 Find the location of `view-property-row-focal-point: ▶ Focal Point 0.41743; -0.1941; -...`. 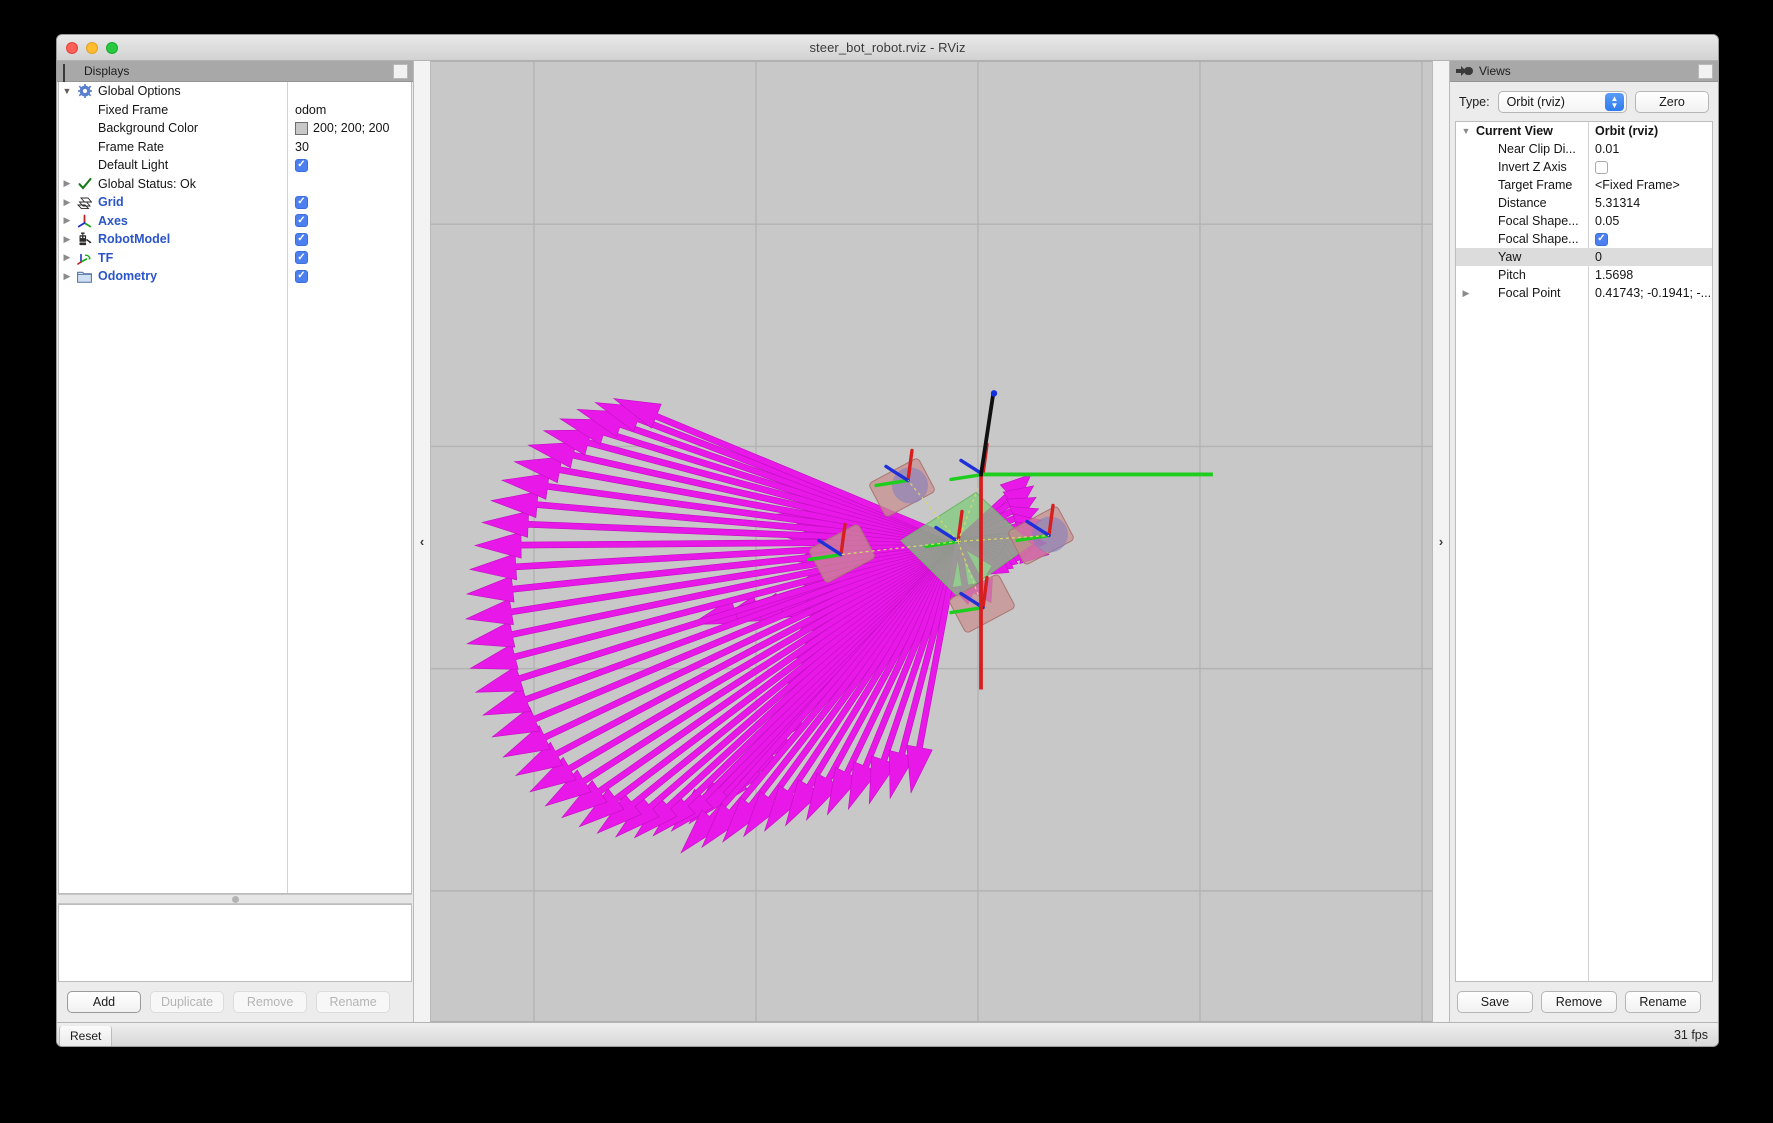

view-property-row-focal-point: ▶ Focal Point 0.41743; -0.1941; -... is located at coordinates (1584, 293).